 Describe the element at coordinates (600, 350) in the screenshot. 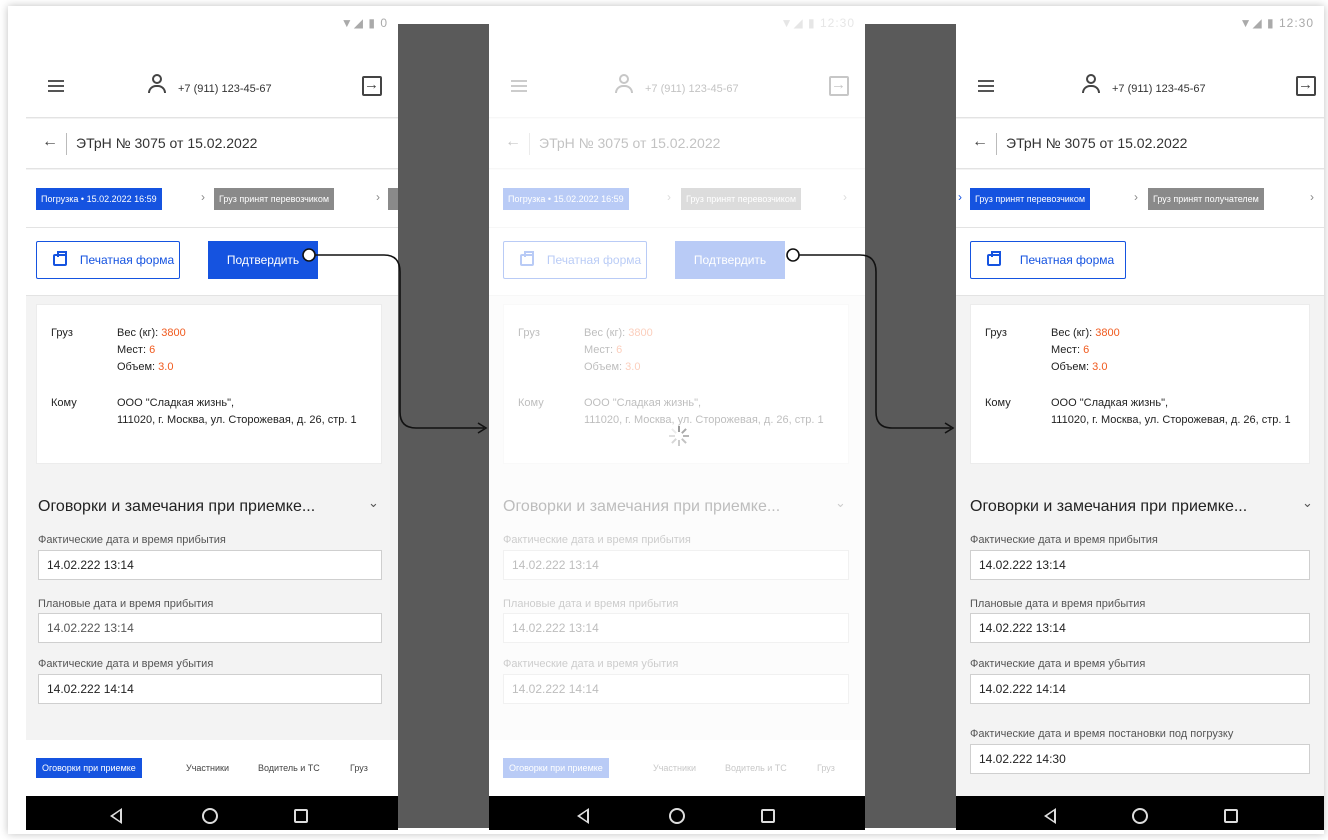

I see `places-label: Мест:` at that location.